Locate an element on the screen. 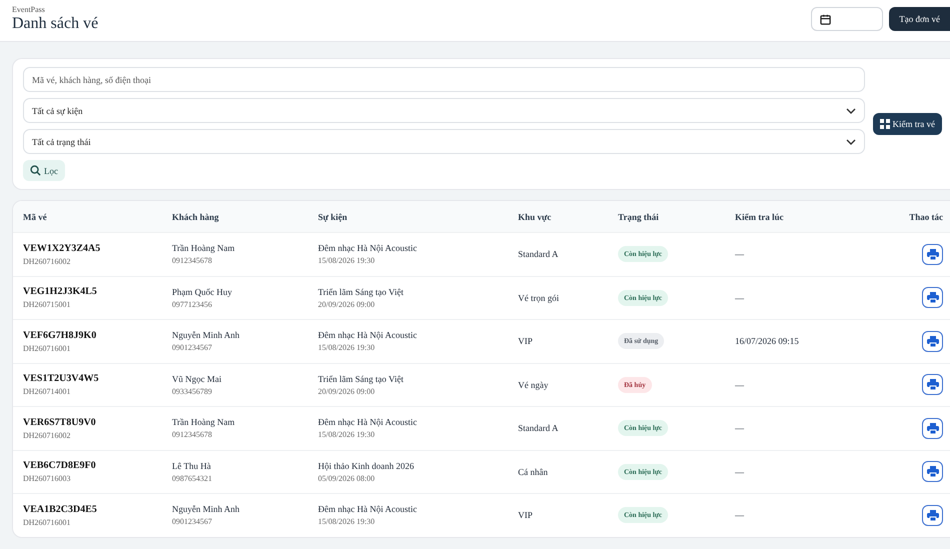  brand-name: EventPass is located at coordinates (29, 9).